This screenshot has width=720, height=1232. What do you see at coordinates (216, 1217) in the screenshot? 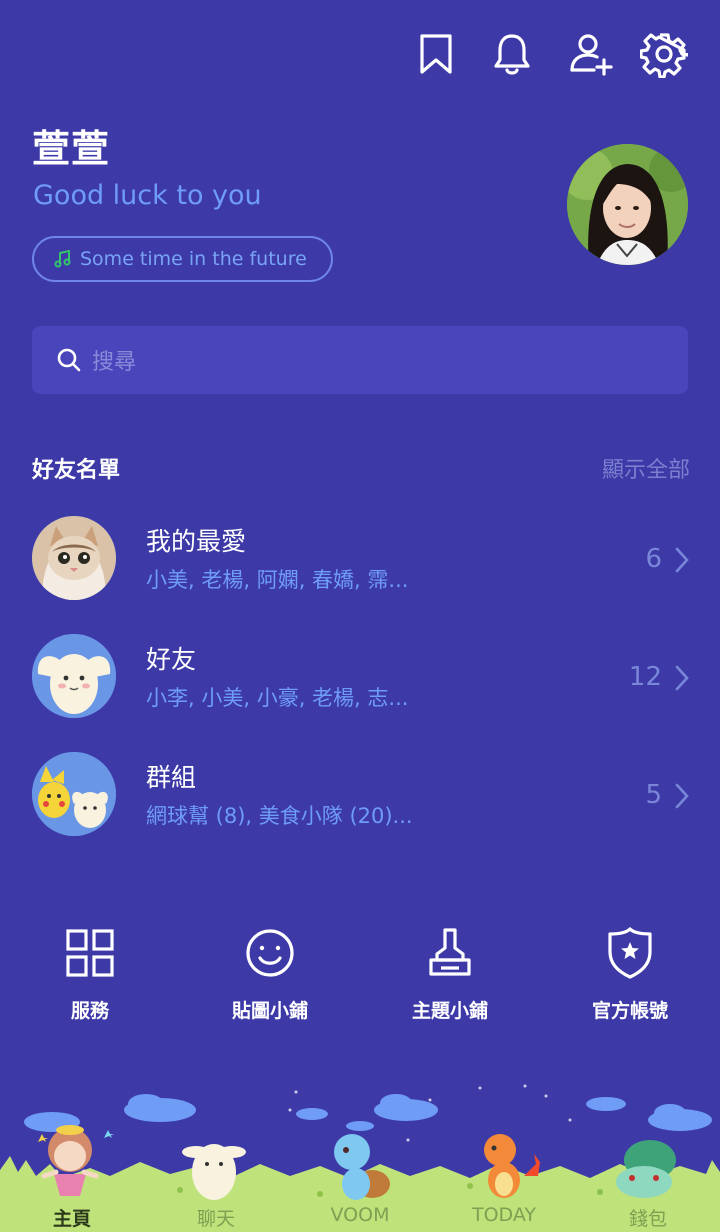
I see `tab-chat: 聊天` at bounding box center [216, 1217].